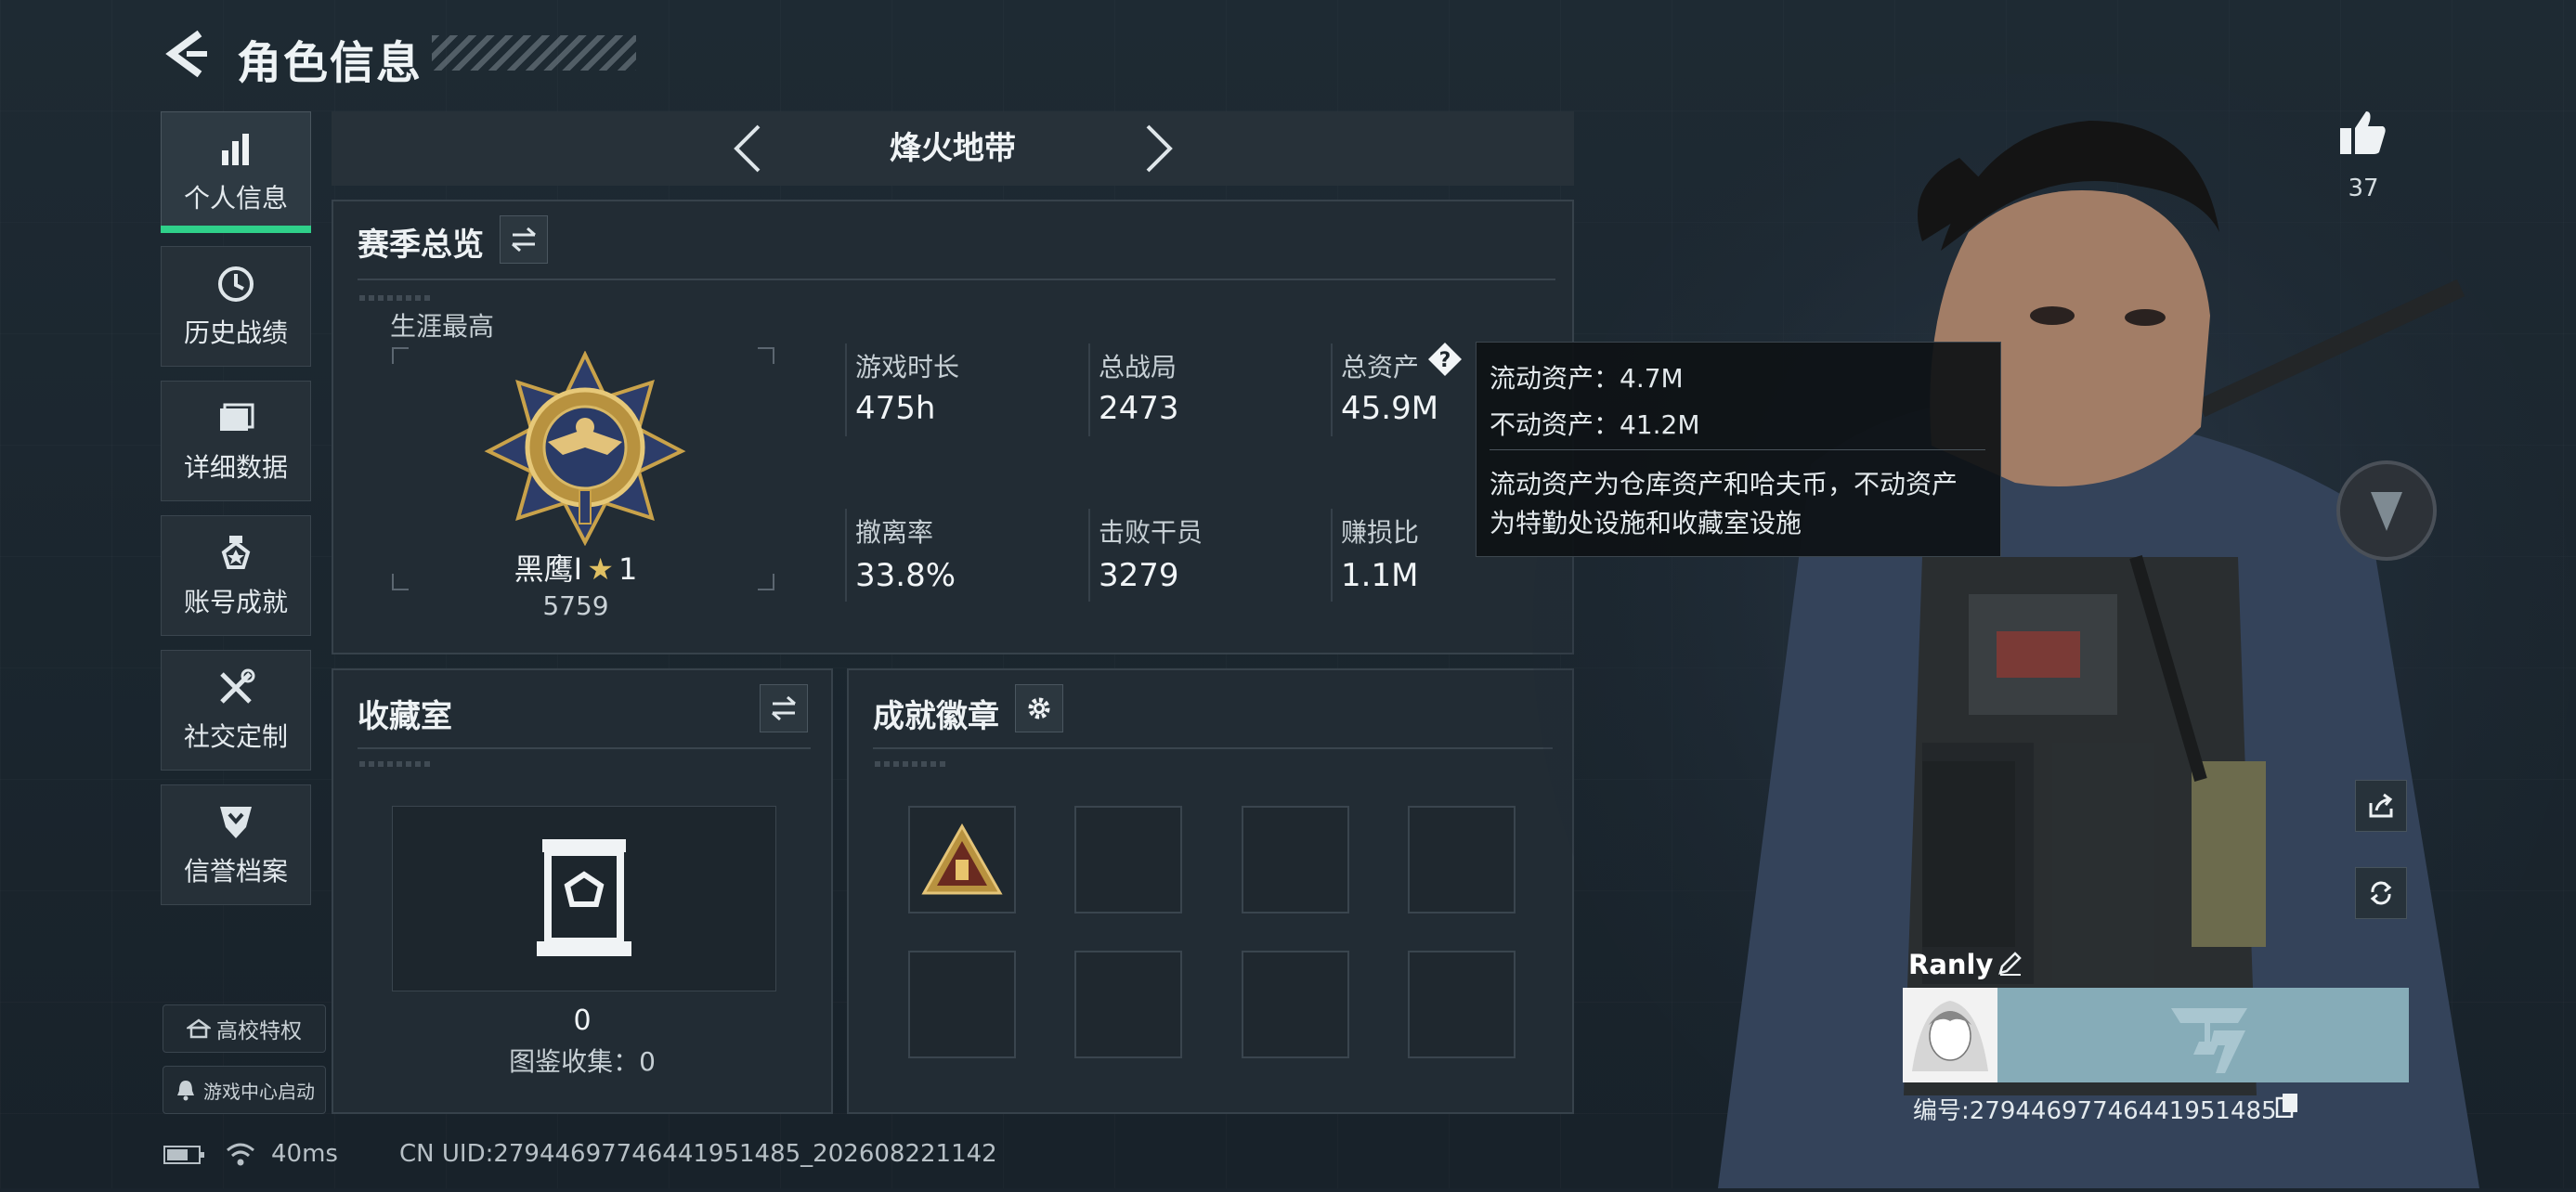  I want to click on avatar, so click(1950, 1035).